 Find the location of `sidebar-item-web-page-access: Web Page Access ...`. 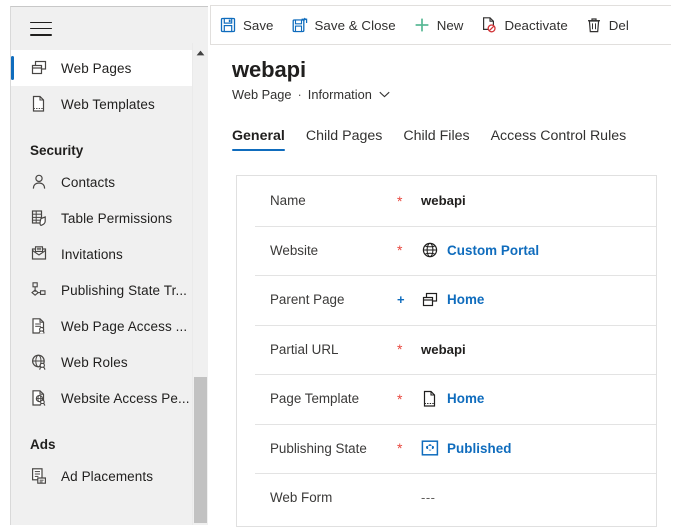

sidebar-item-web-page-access: Web Page Access ... is located at coordinates (102, 326).